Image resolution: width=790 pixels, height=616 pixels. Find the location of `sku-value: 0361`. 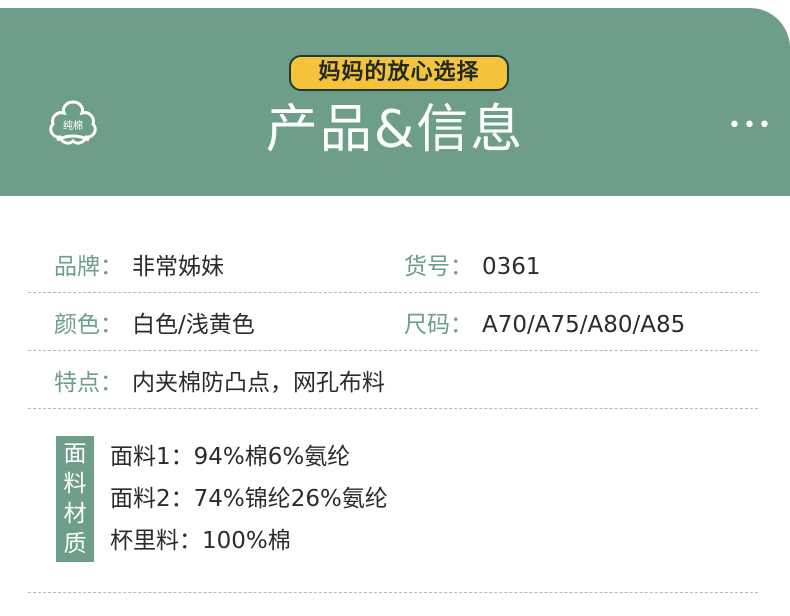

sku-value: 0361 is located at coordinates (511, 267).